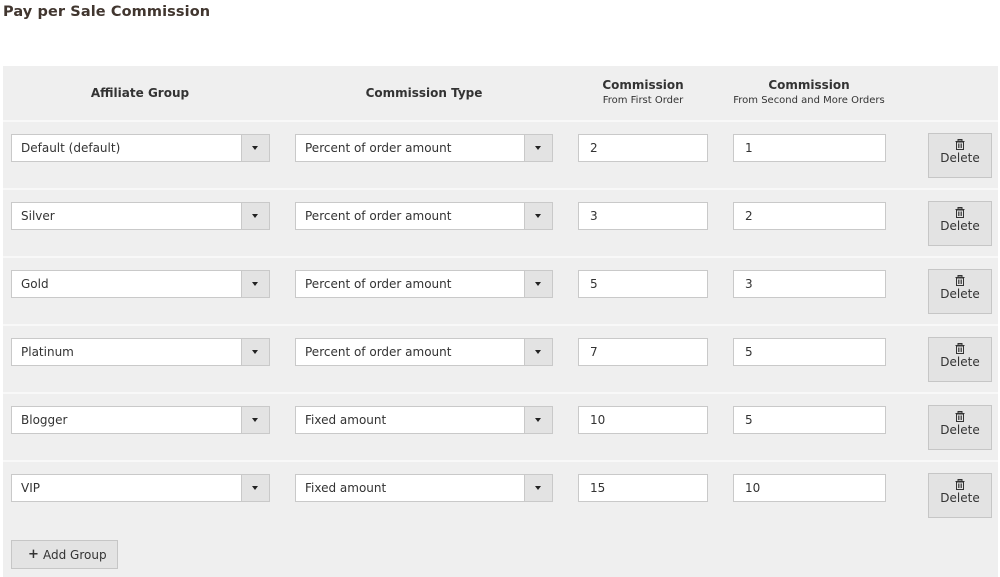 The image size is (1000, 577). What do you see at coordinates (809, 216) in the screenshot?
I see `second-orders-commission-input: 2` at bounding box center [809, 216].